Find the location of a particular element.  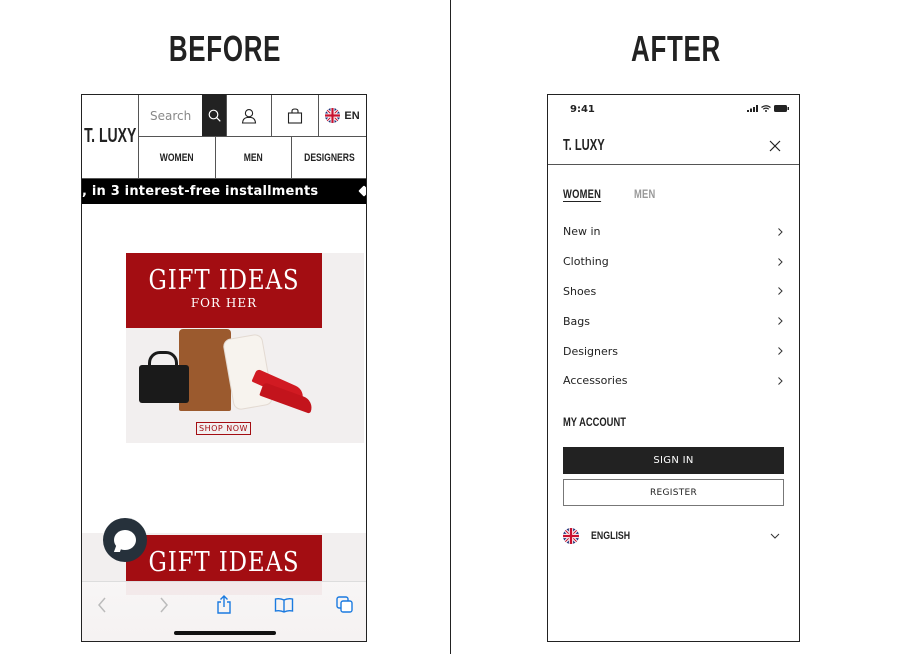

nav-designers: DESIGNERS is located at coordinates (328, 157).